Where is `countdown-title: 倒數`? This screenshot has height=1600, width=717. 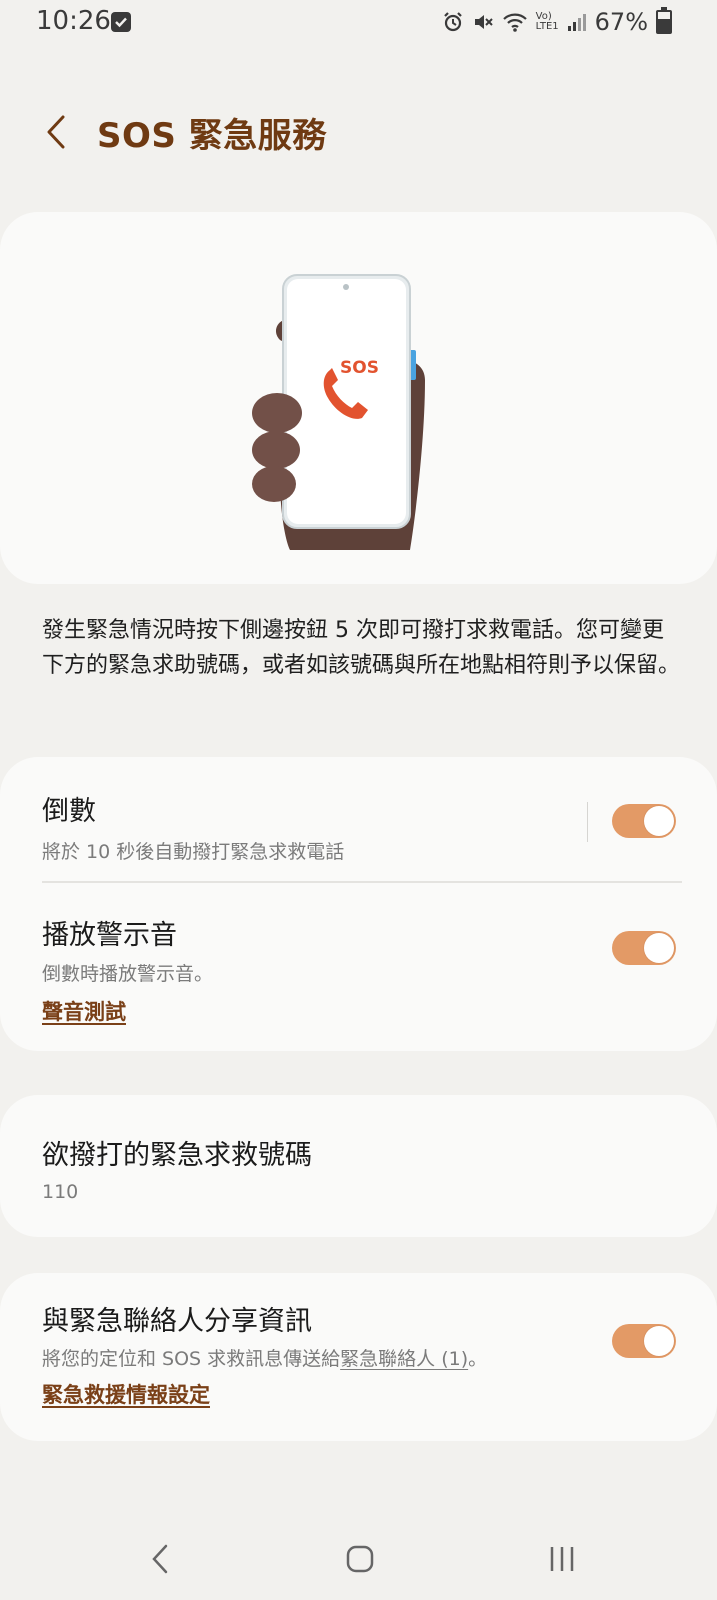 countdown-title: 倒數 is located at coordinates (69, 811).